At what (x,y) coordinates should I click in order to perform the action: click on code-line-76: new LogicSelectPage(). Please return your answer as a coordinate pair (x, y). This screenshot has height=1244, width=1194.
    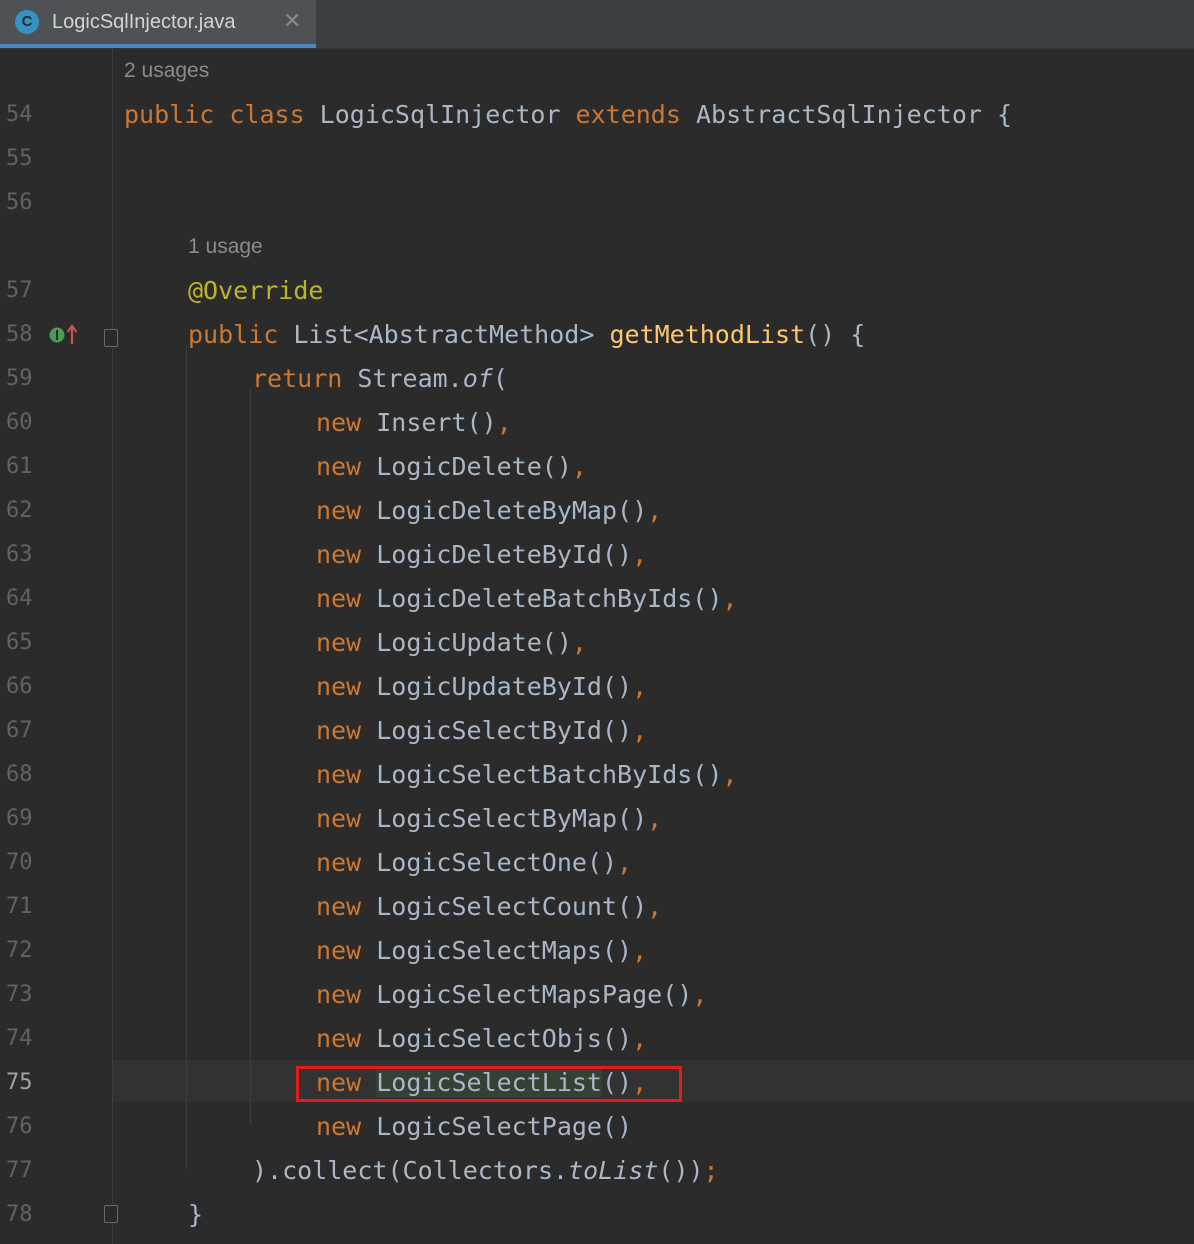
    Looking at the image, I should click on (474, 1126).